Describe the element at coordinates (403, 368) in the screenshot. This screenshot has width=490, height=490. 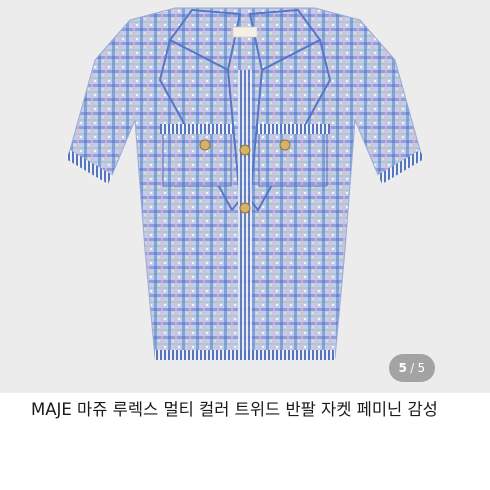
I see `current-image-number: 5` at that location.